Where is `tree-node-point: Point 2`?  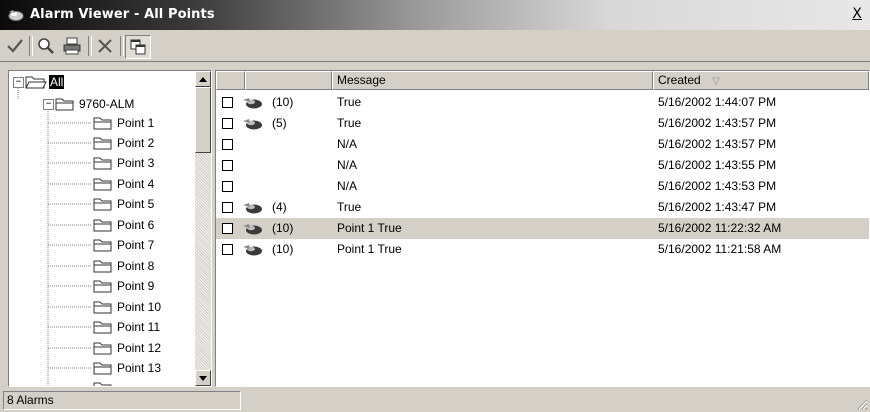 tree-node-point: Point 2 is located at coordinates (123, 143).